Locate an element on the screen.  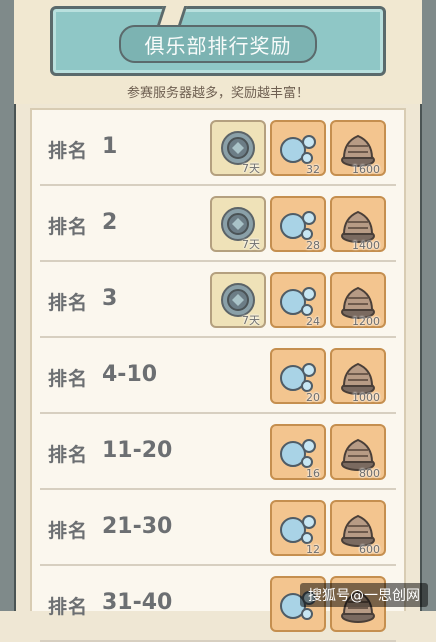
table-row: 排名 3 7天 24 1200 is located at coordinates (218, 300).